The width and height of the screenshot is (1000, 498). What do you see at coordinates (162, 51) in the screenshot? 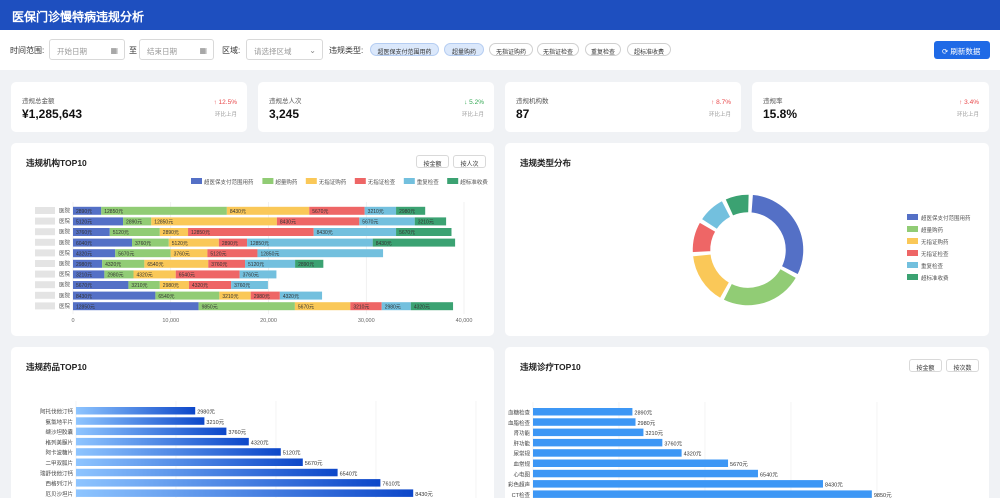
I see `end-date-placeholder: 结束日期` at bounding box center [162, 51].